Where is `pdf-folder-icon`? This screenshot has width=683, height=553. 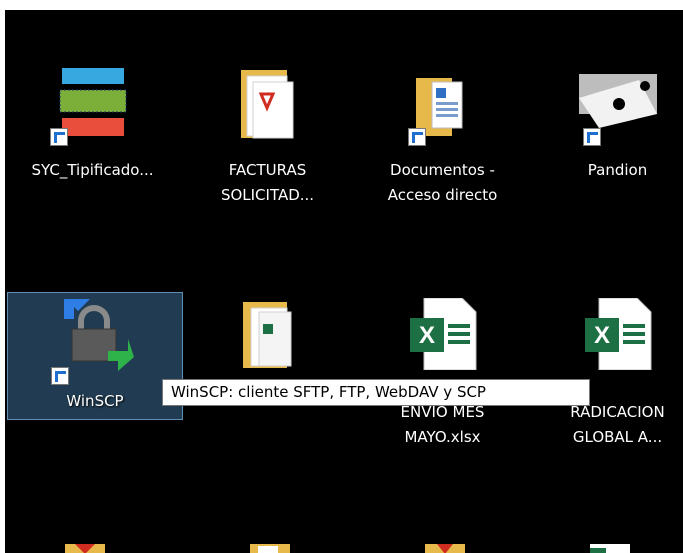 pdf-folder-icon is located at coordinates (266, 104).